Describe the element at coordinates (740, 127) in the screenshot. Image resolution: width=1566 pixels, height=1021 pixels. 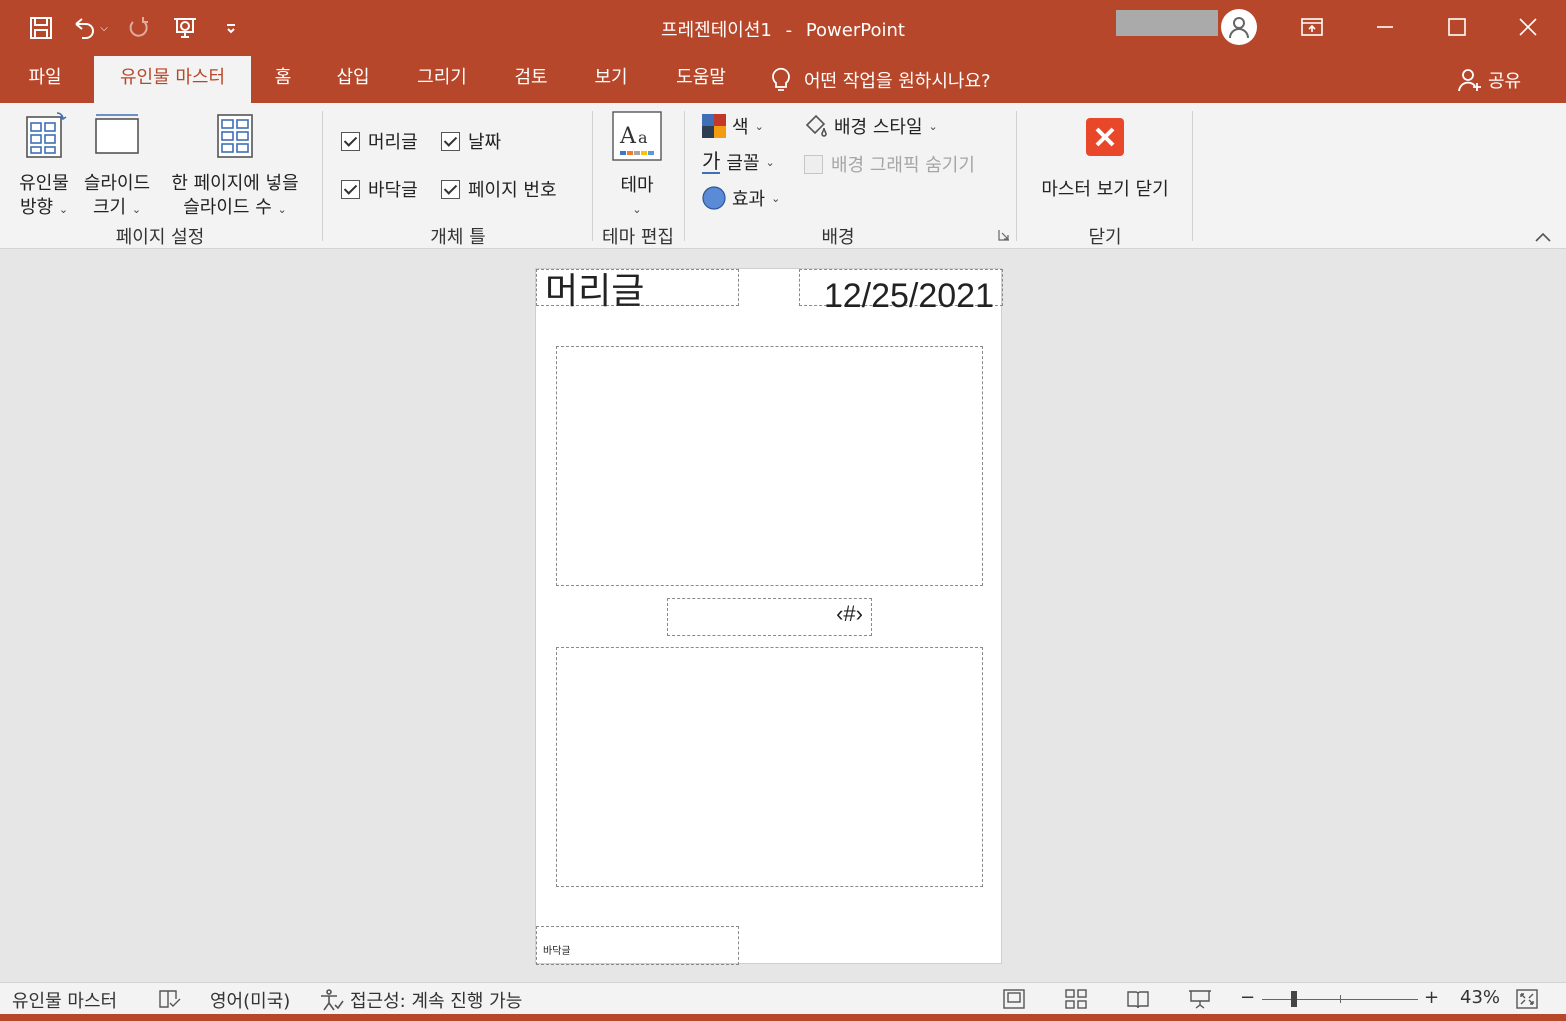
I see `colors-label: 색` at that location.